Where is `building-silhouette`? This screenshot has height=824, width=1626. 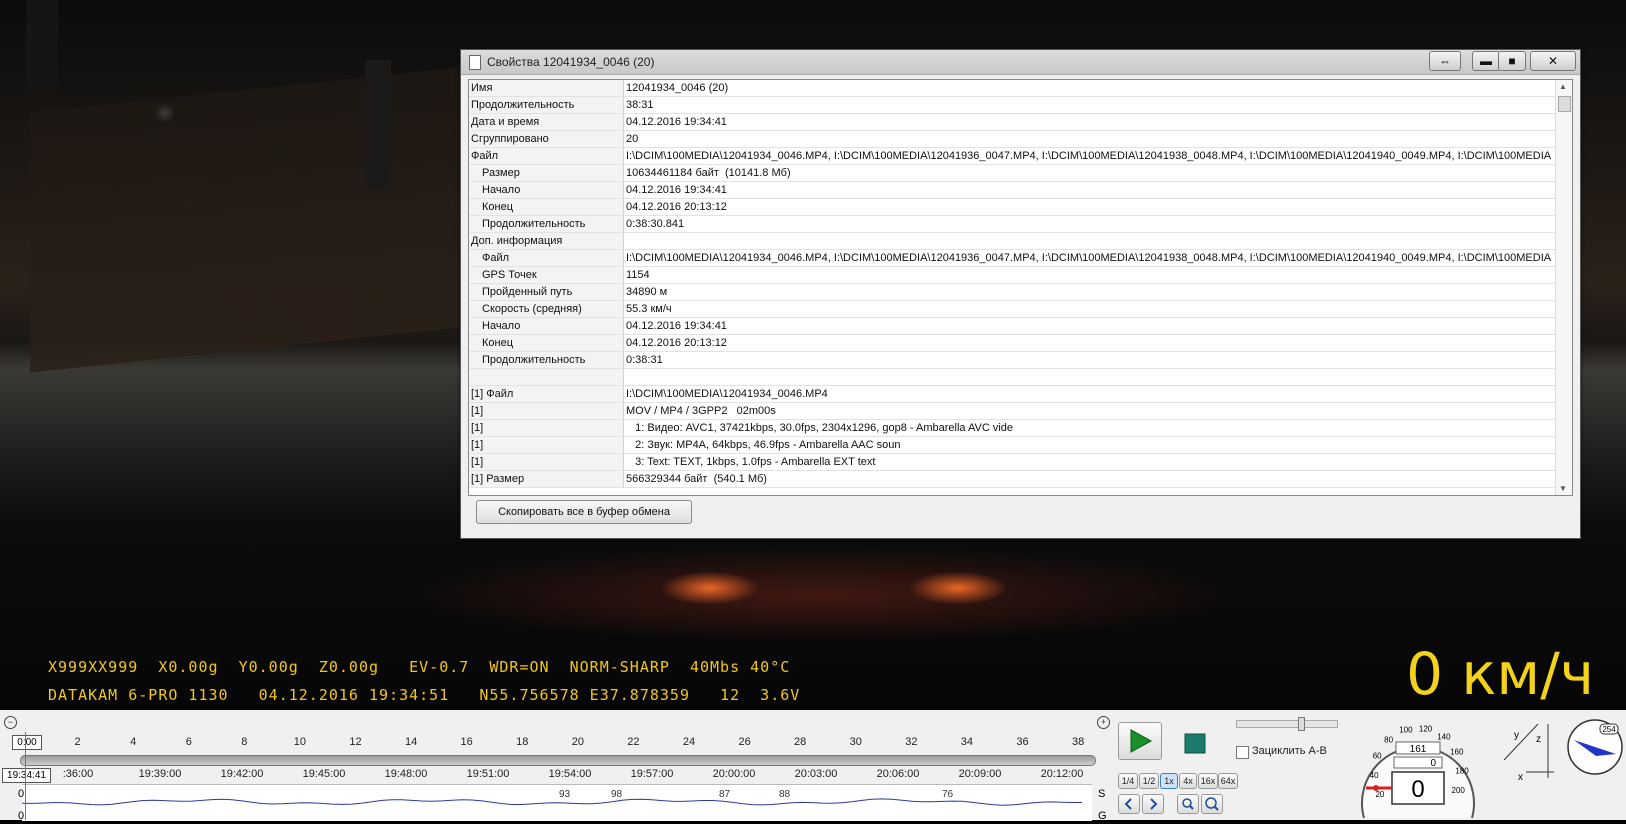
building-silhouette is located at coordinates (42, 45).